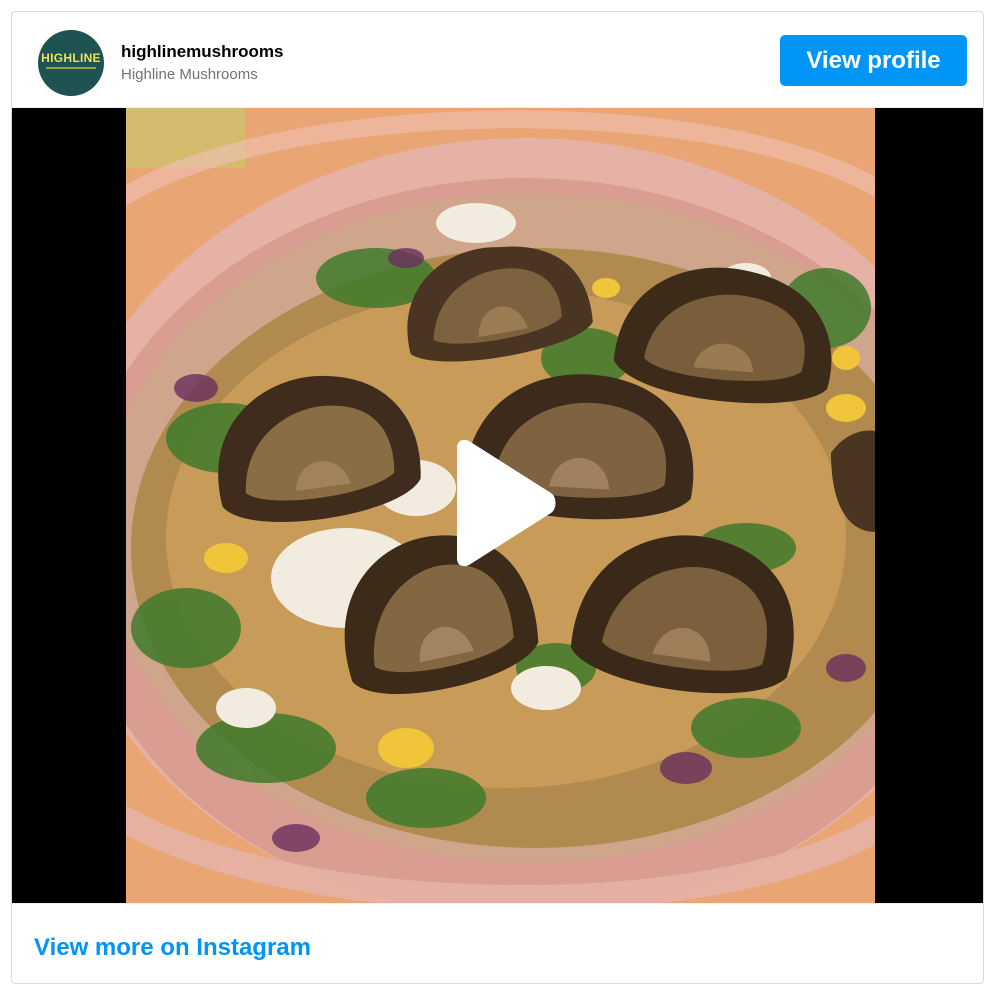 Image resolution: width=1000 pixels, height=1000 pixels. What do you see at coordinates (71, 68) in the screenshot?
I see `avatar-logo-tagline` at bounding box center [71, 68].